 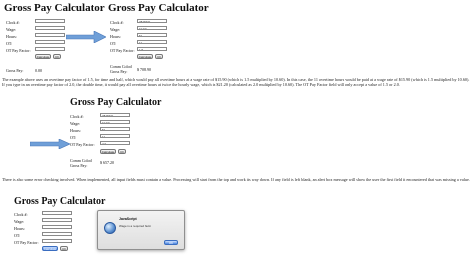 What do you see at coordinates (158, 8) in the screenshot?
I see `calculator-title-2: Gross Pay Calculator` at bounding box center [158, 8].